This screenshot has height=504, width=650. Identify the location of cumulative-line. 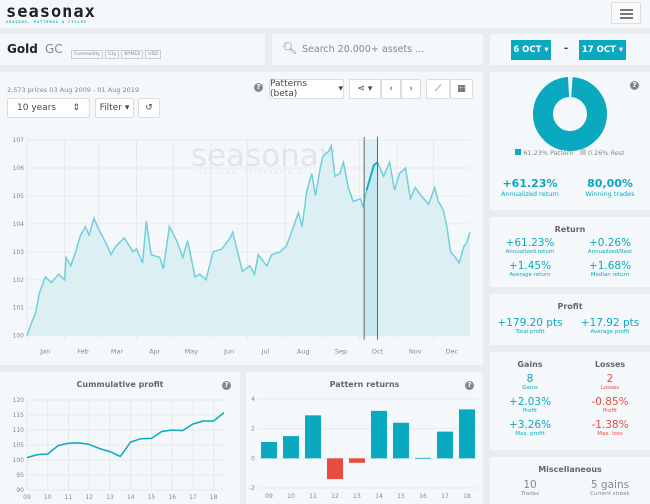
(125, 435).